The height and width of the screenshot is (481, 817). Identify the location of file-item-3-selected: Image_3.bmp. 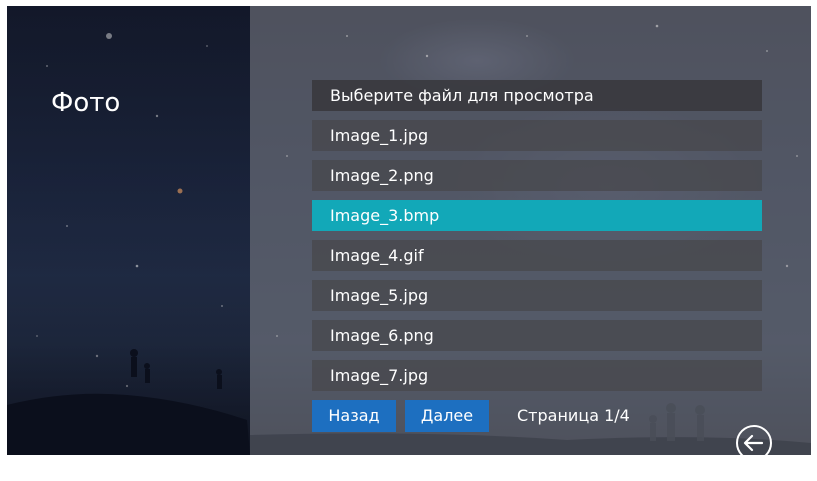
(537, 215).